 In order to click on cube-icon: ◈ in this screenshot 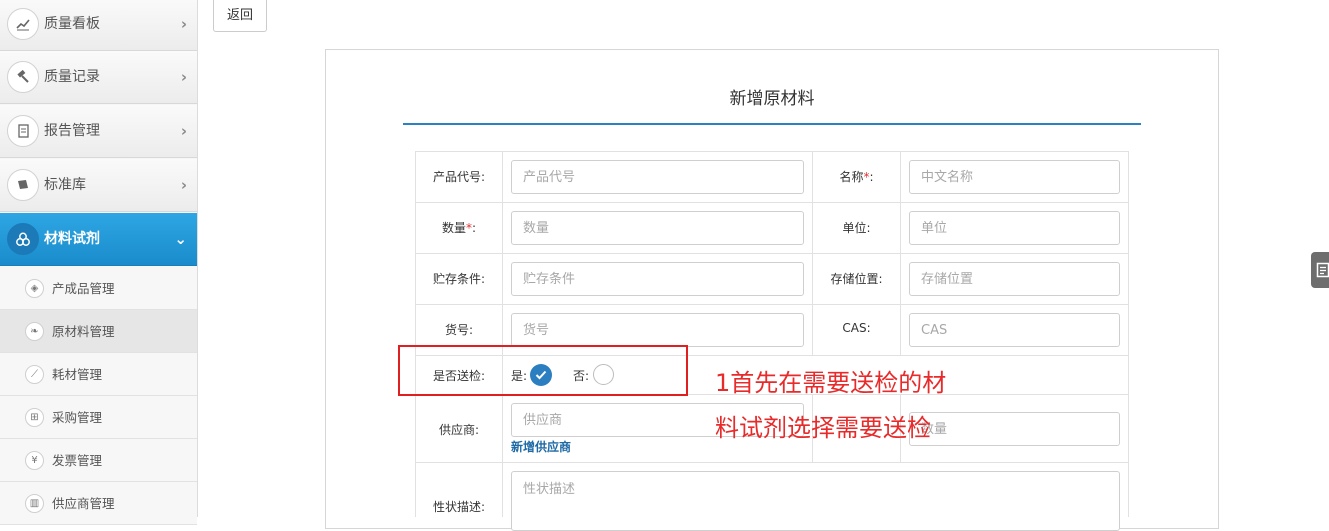, I will do `click(34, 288)`.